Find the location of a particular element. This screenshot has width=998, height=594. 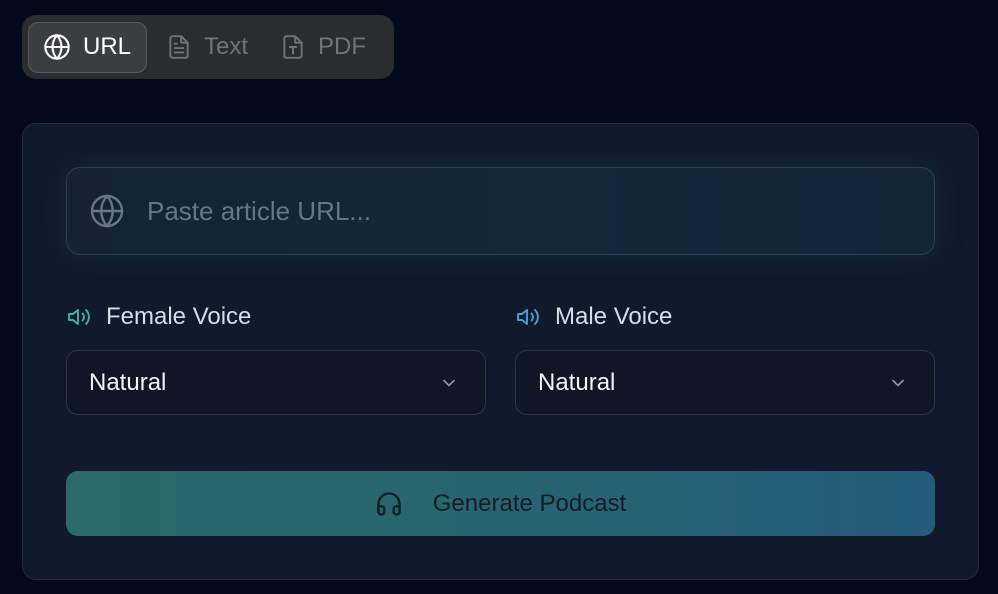

female-voice-group: Female Voice Natural is located at coordinates (276, 358).